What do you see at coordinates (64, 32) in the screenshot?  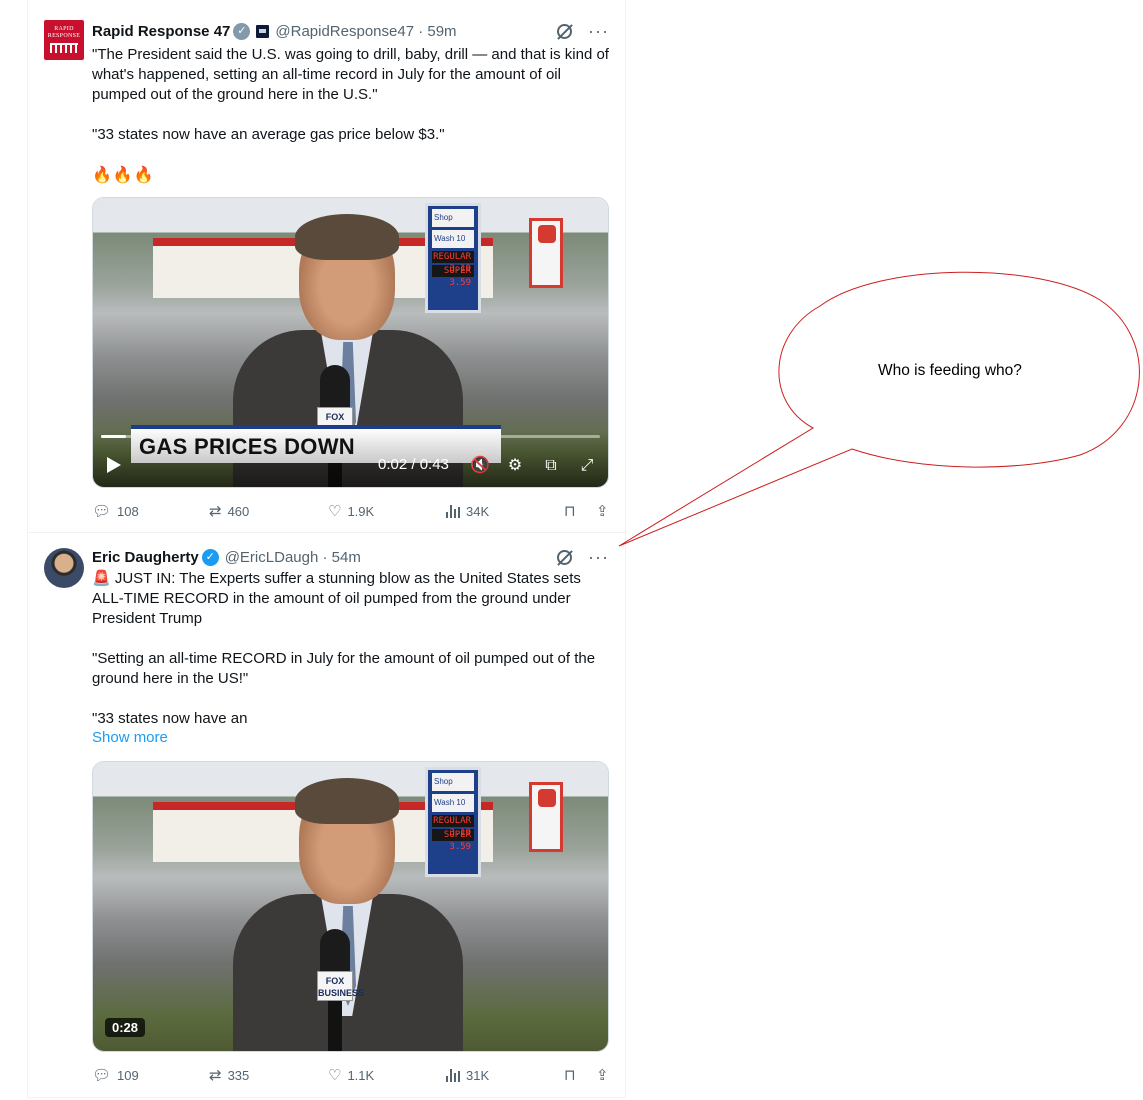 I see `avatar-logo-text: RAPID RESPONSE` at bounding box center [64, 32].